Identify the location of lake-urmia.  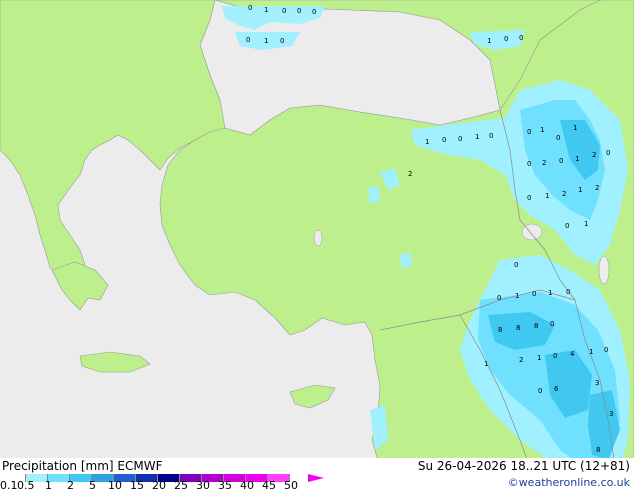
(604, 270).